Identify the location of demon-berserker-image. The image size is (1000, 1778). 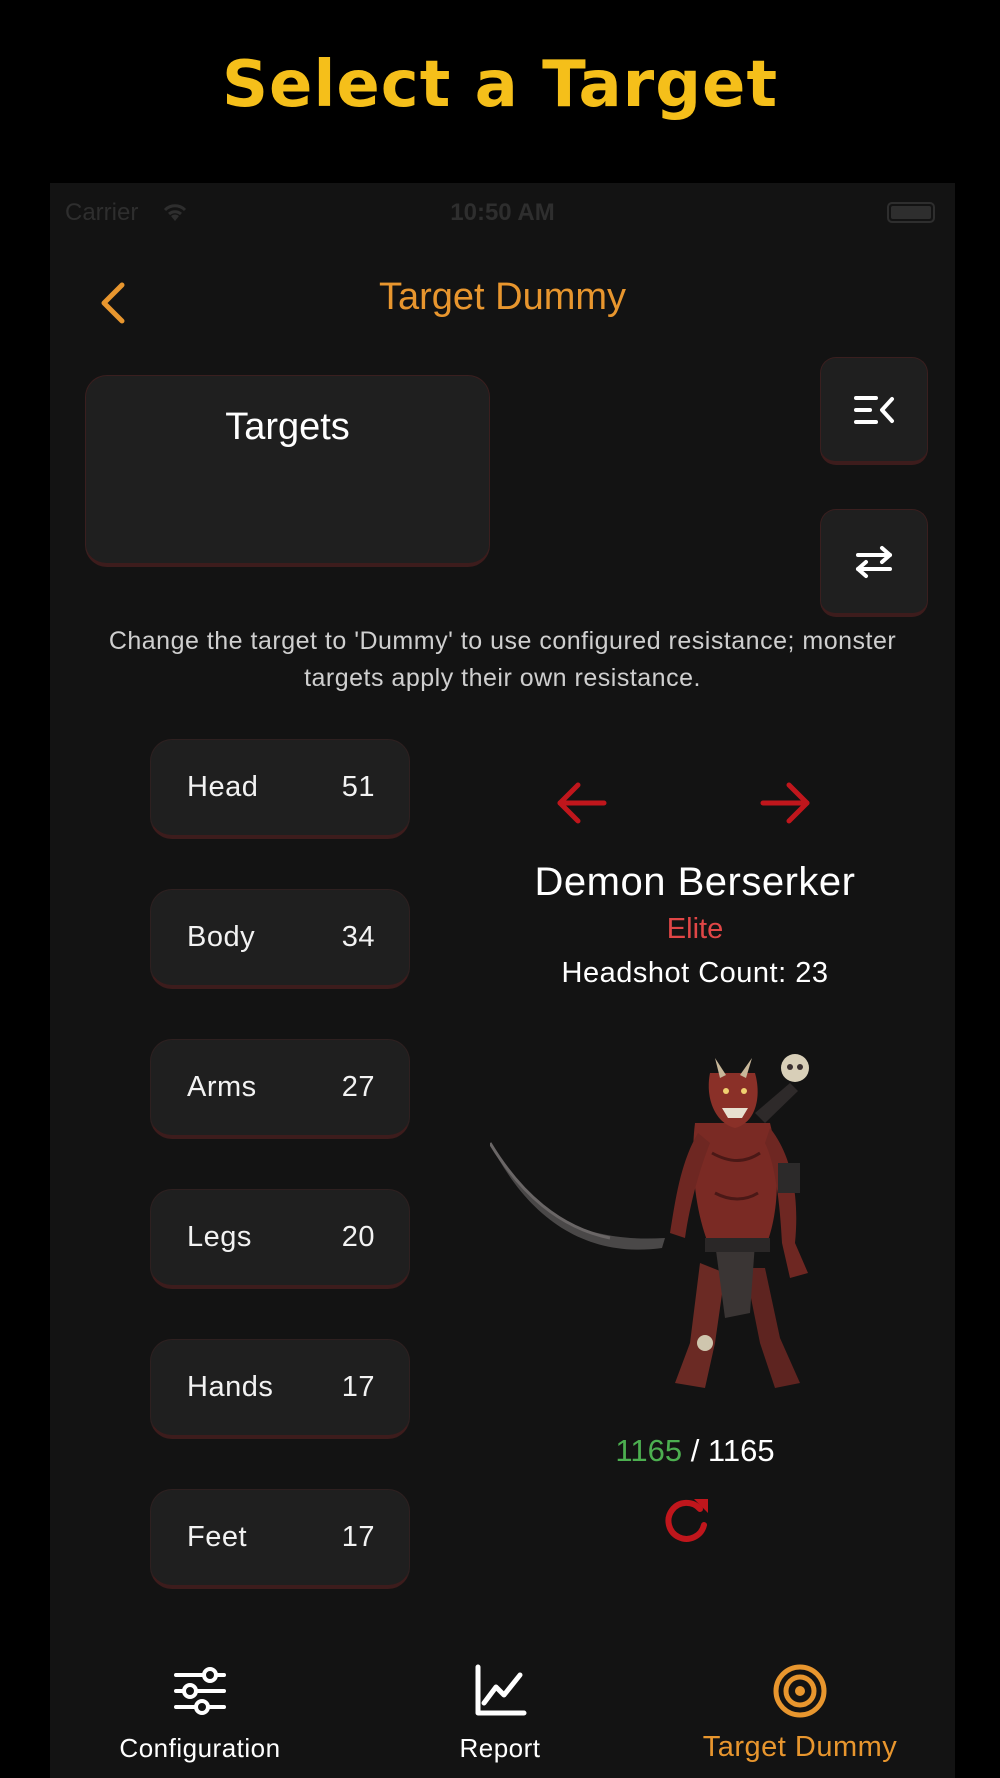
(649, 1221).